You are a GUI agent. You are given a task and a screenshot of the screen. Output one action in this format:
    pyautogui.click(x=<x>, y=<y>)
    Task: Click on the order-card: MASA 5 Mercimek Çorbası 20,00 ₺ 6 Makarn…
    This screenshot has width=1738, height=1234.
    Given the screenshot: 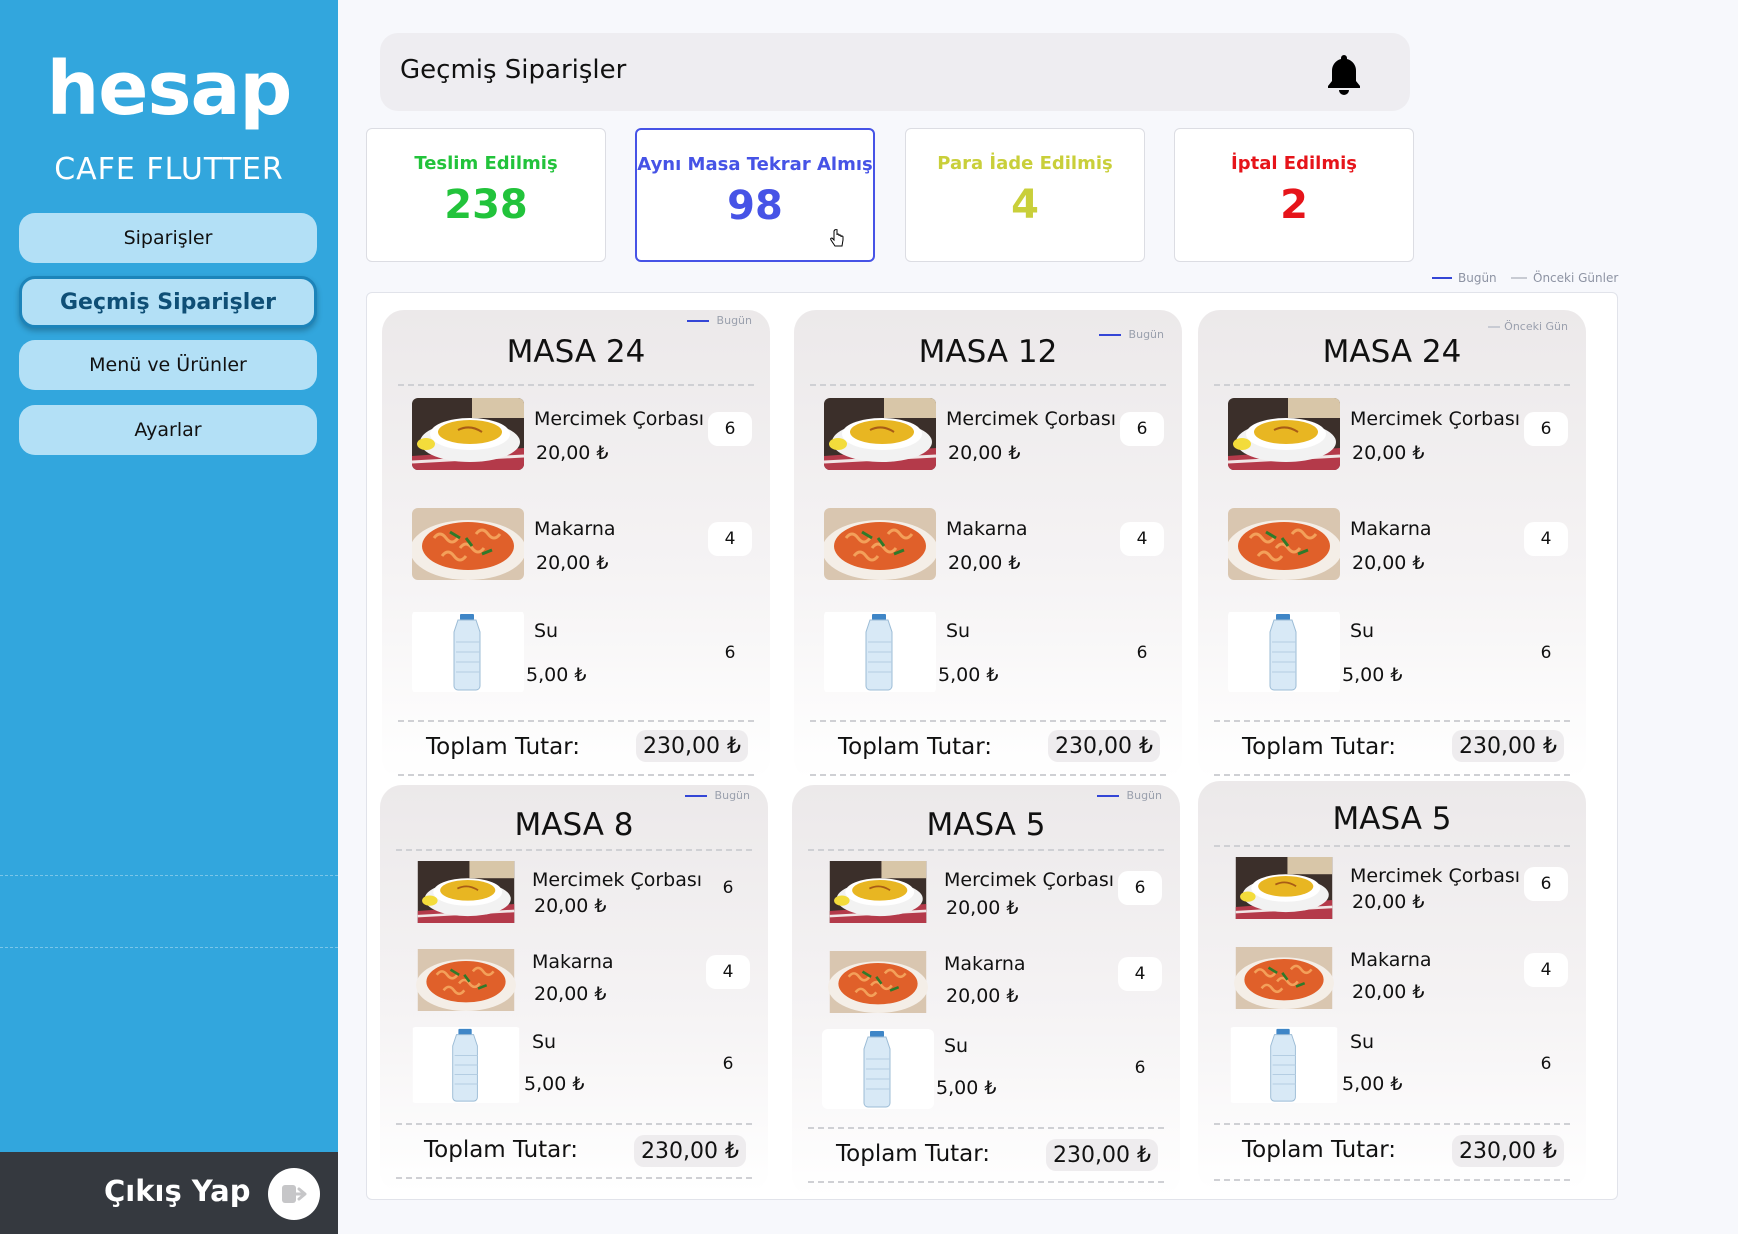 What is the action you would take?
    pyautogui.click(x=1392, y=986)
    